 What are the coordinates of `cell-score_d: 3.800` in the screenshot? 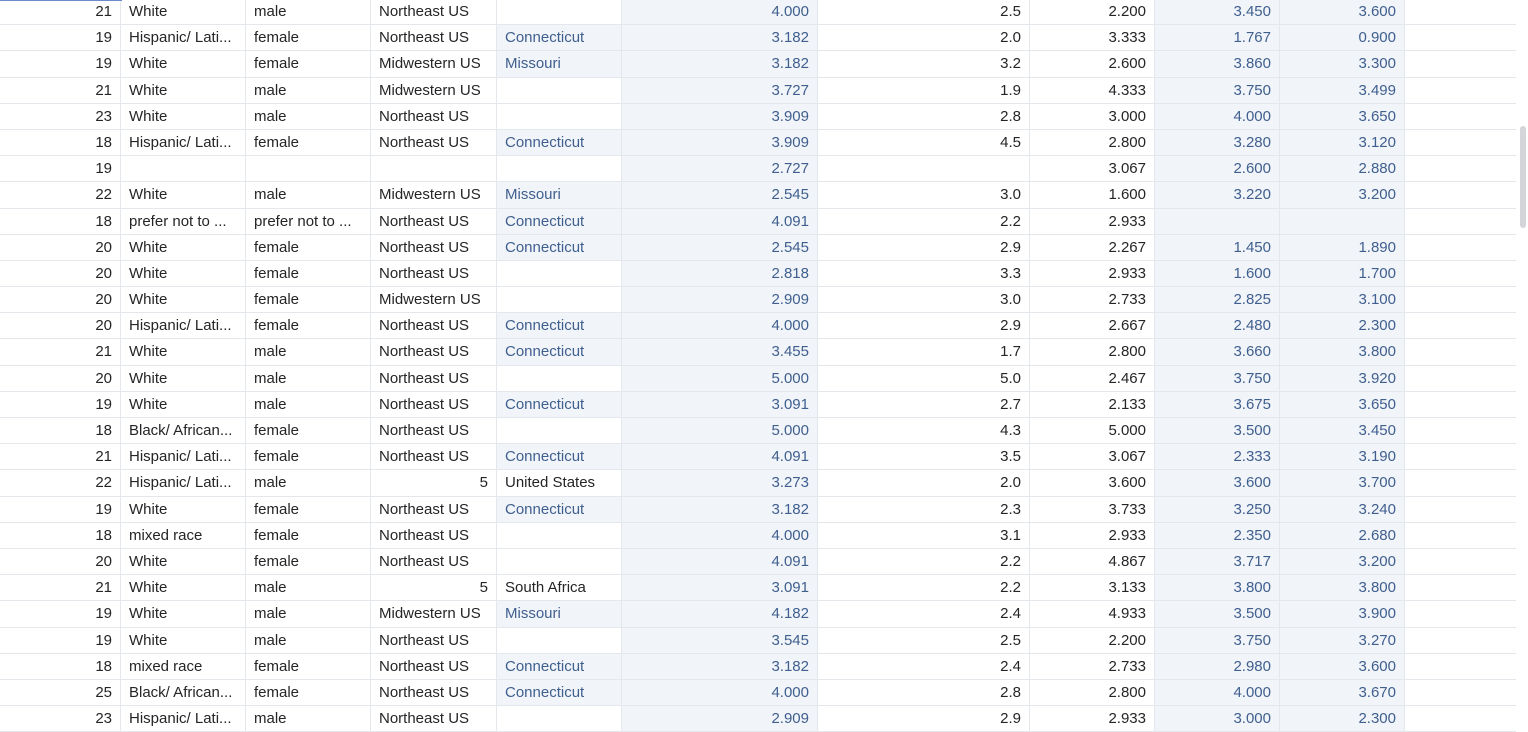 It's located at (1217, 588).